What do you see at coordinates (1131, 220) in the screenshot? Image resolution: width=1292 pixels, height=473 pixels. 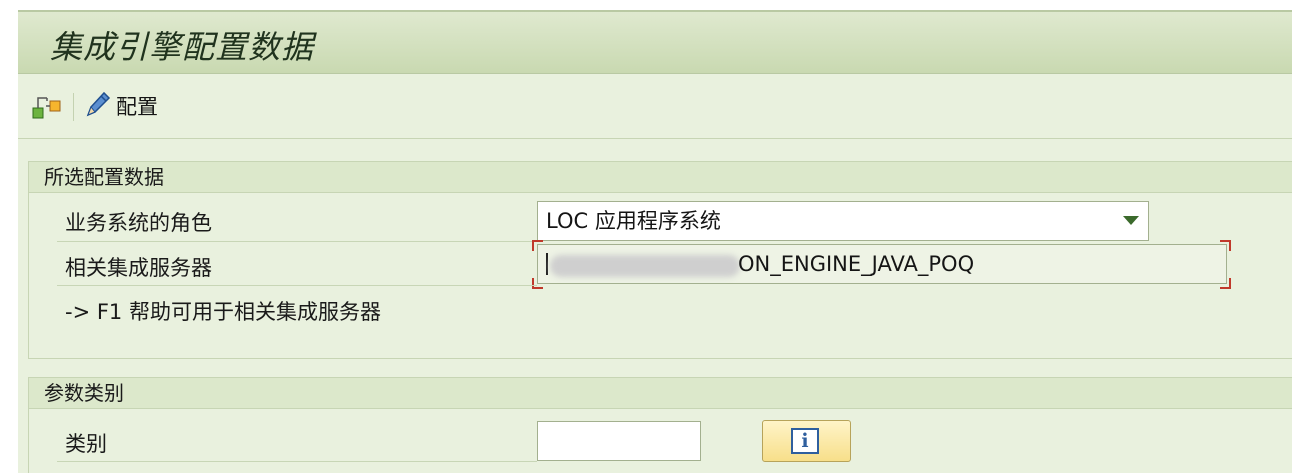 I see `chevron-down-icon` at bounding box center [1131, 220].